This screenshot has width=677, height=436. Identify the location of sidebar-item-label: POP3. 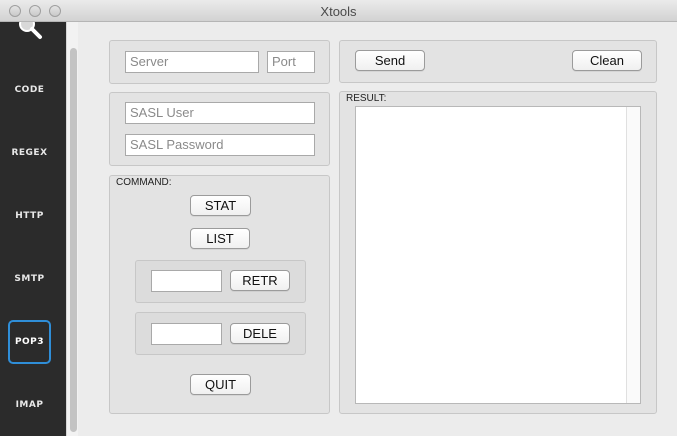
(29, 342).